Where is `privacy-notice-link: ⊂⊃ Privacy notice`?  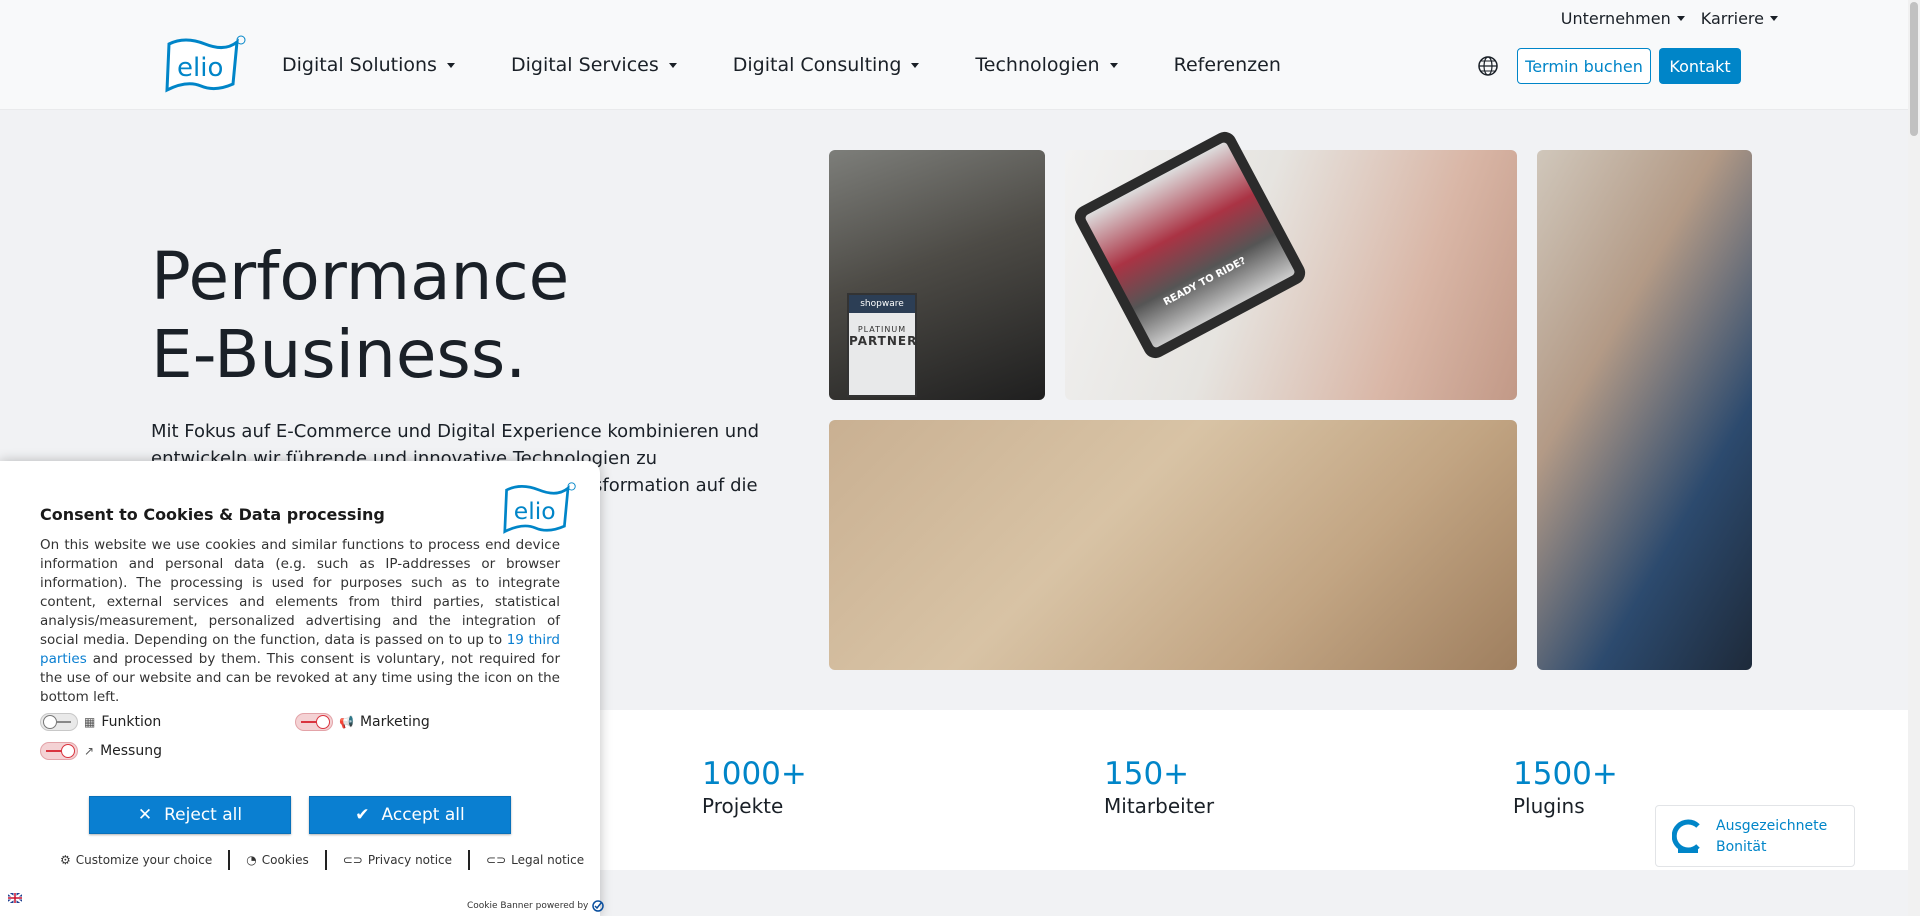
privacy-notice-link: ⊂⊃ Privacy notice is located at coordinates (397, 860).